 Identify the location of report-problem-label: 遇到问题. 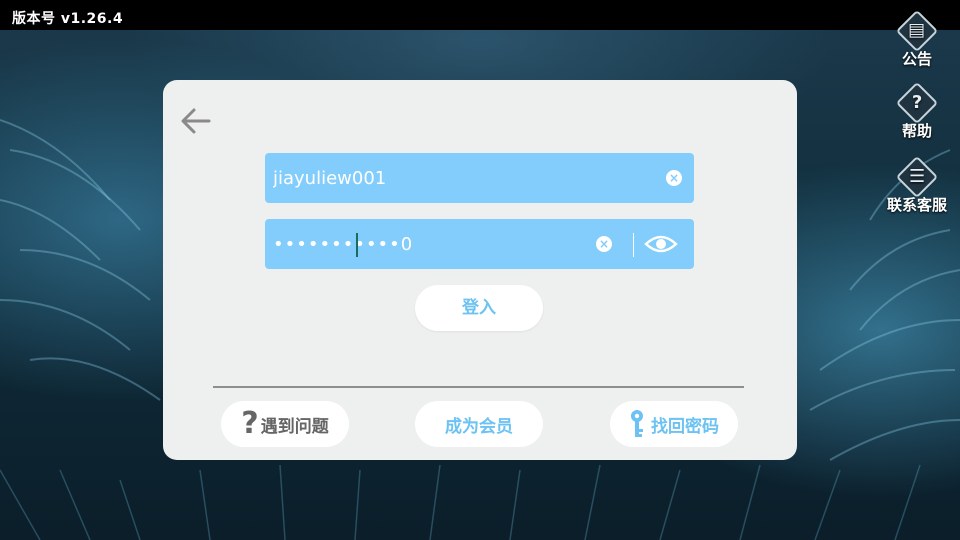
(294, 426).